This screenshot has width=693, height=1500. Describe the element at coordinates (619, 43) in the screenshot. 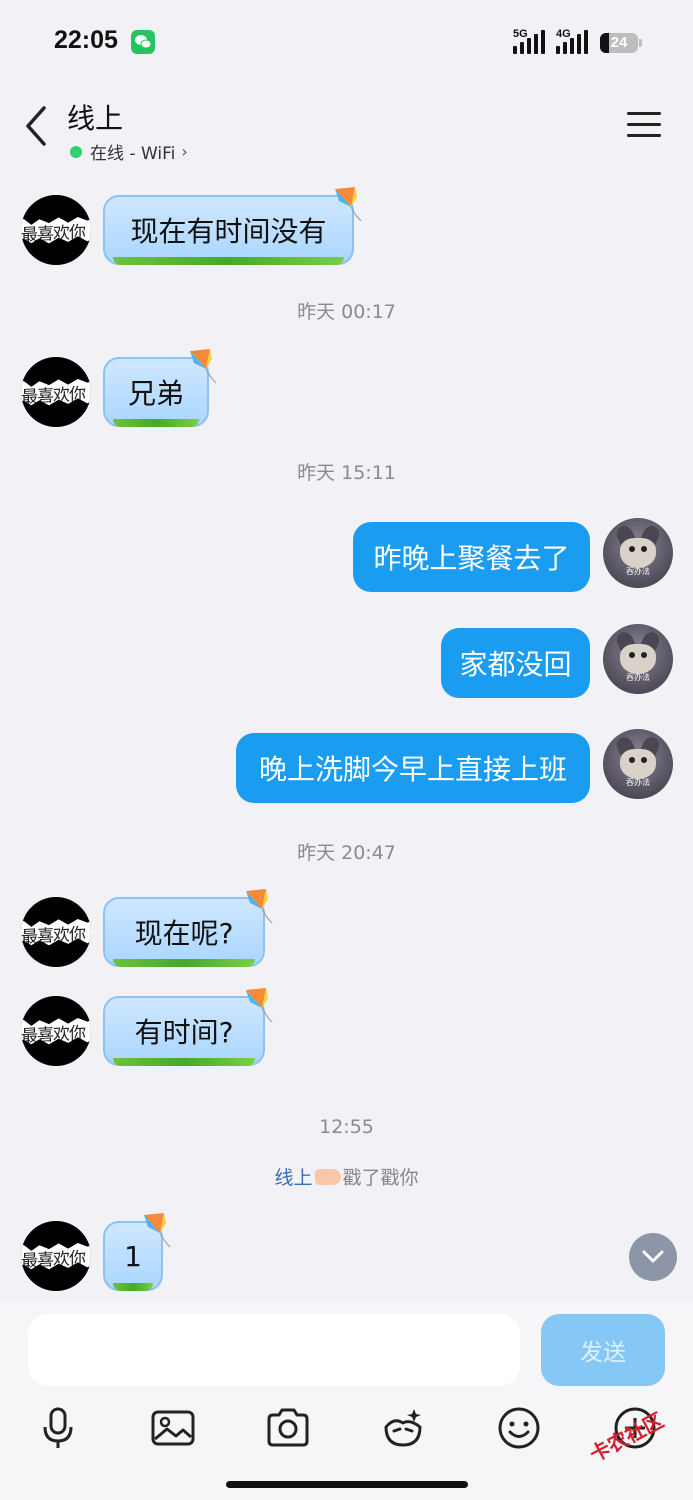

I see `battery-icon: 24` at that location.